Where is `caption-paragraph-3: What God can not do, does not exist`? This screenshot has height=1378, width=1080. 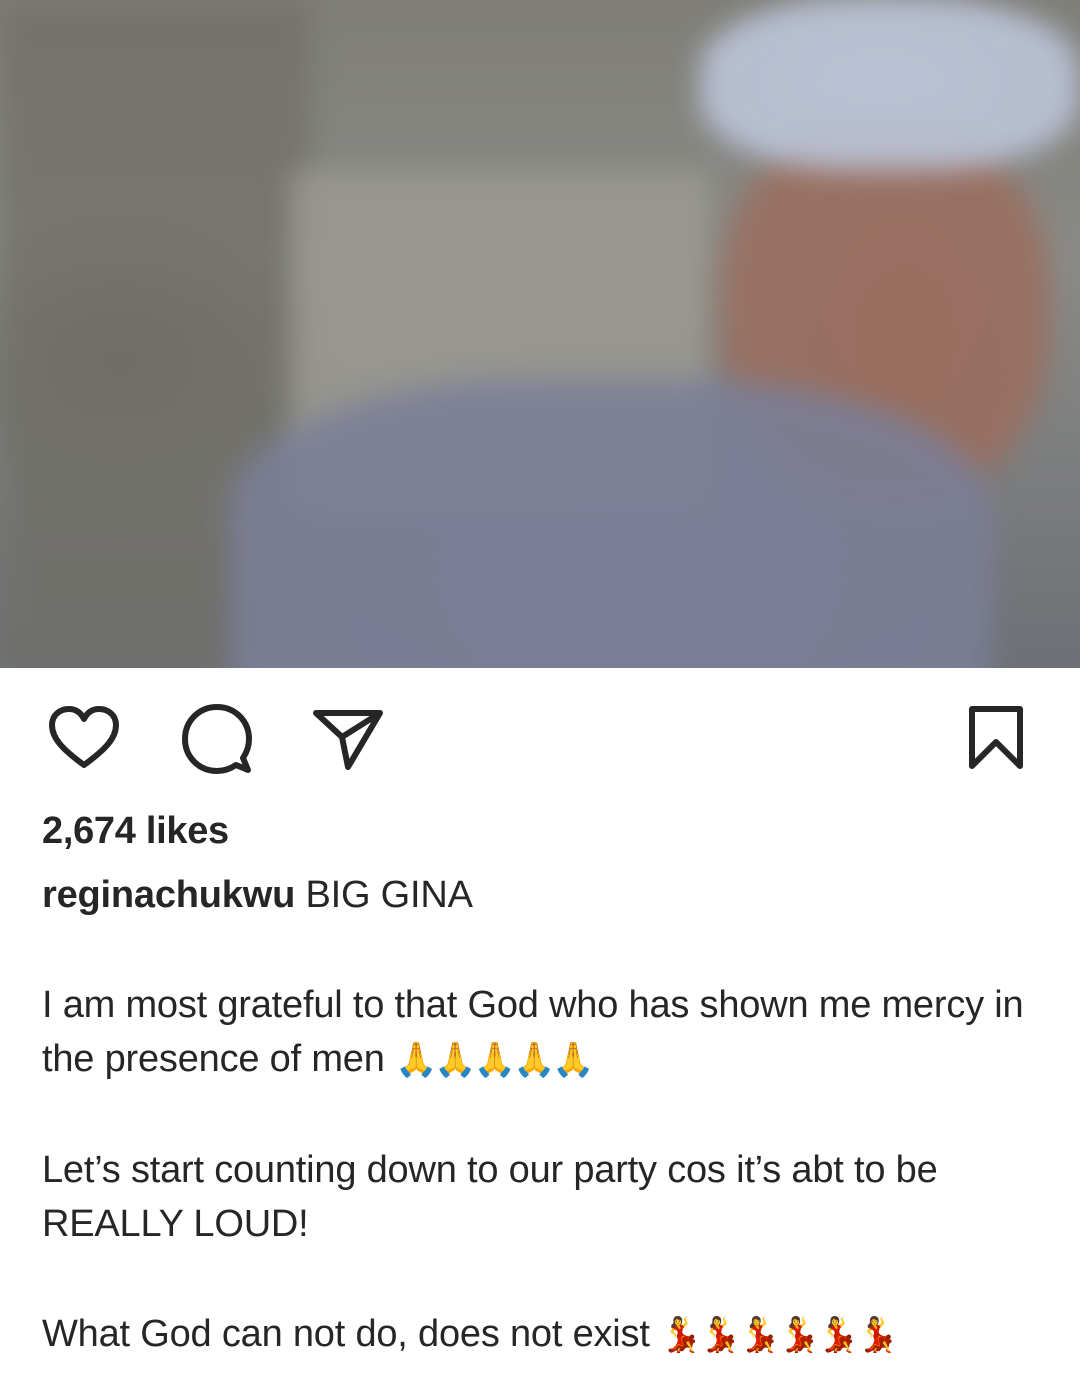
caption-paragraph-3: What God can not do, does not exist is located at coordinates (346, 1334).